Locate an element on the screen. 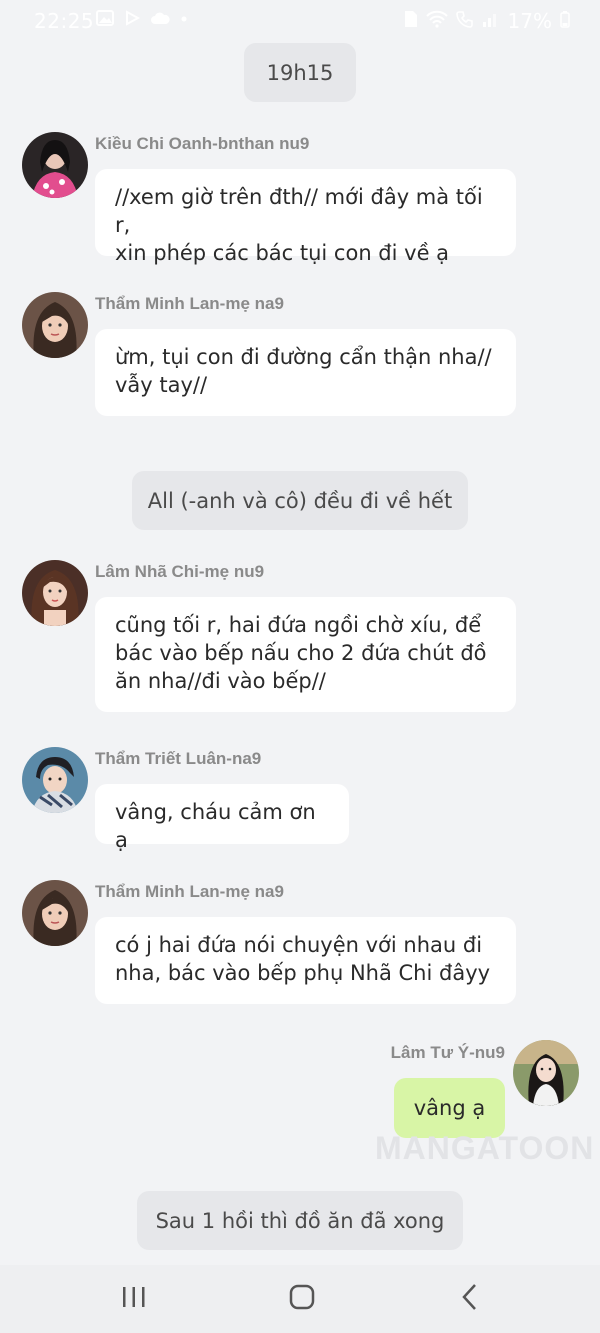 The image size is (600, 1333). message-line: ừm, tụi con đi đường cẩn thận nha// is located at coordinates (303, 357).